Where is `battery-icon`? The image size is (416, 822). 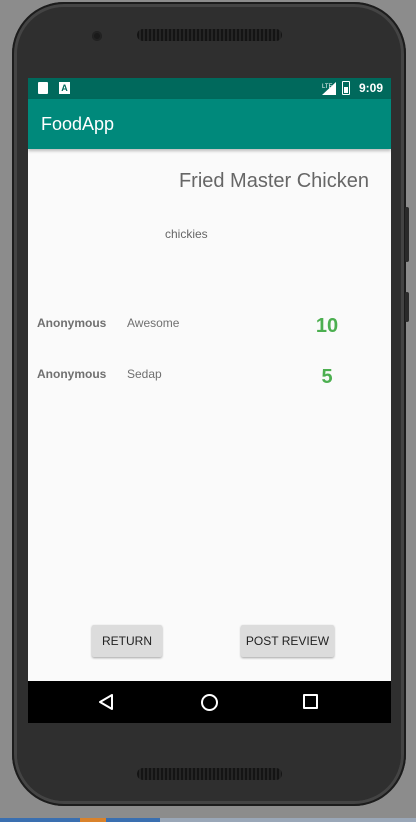
battery-icon is located at coordinates (346, 88).